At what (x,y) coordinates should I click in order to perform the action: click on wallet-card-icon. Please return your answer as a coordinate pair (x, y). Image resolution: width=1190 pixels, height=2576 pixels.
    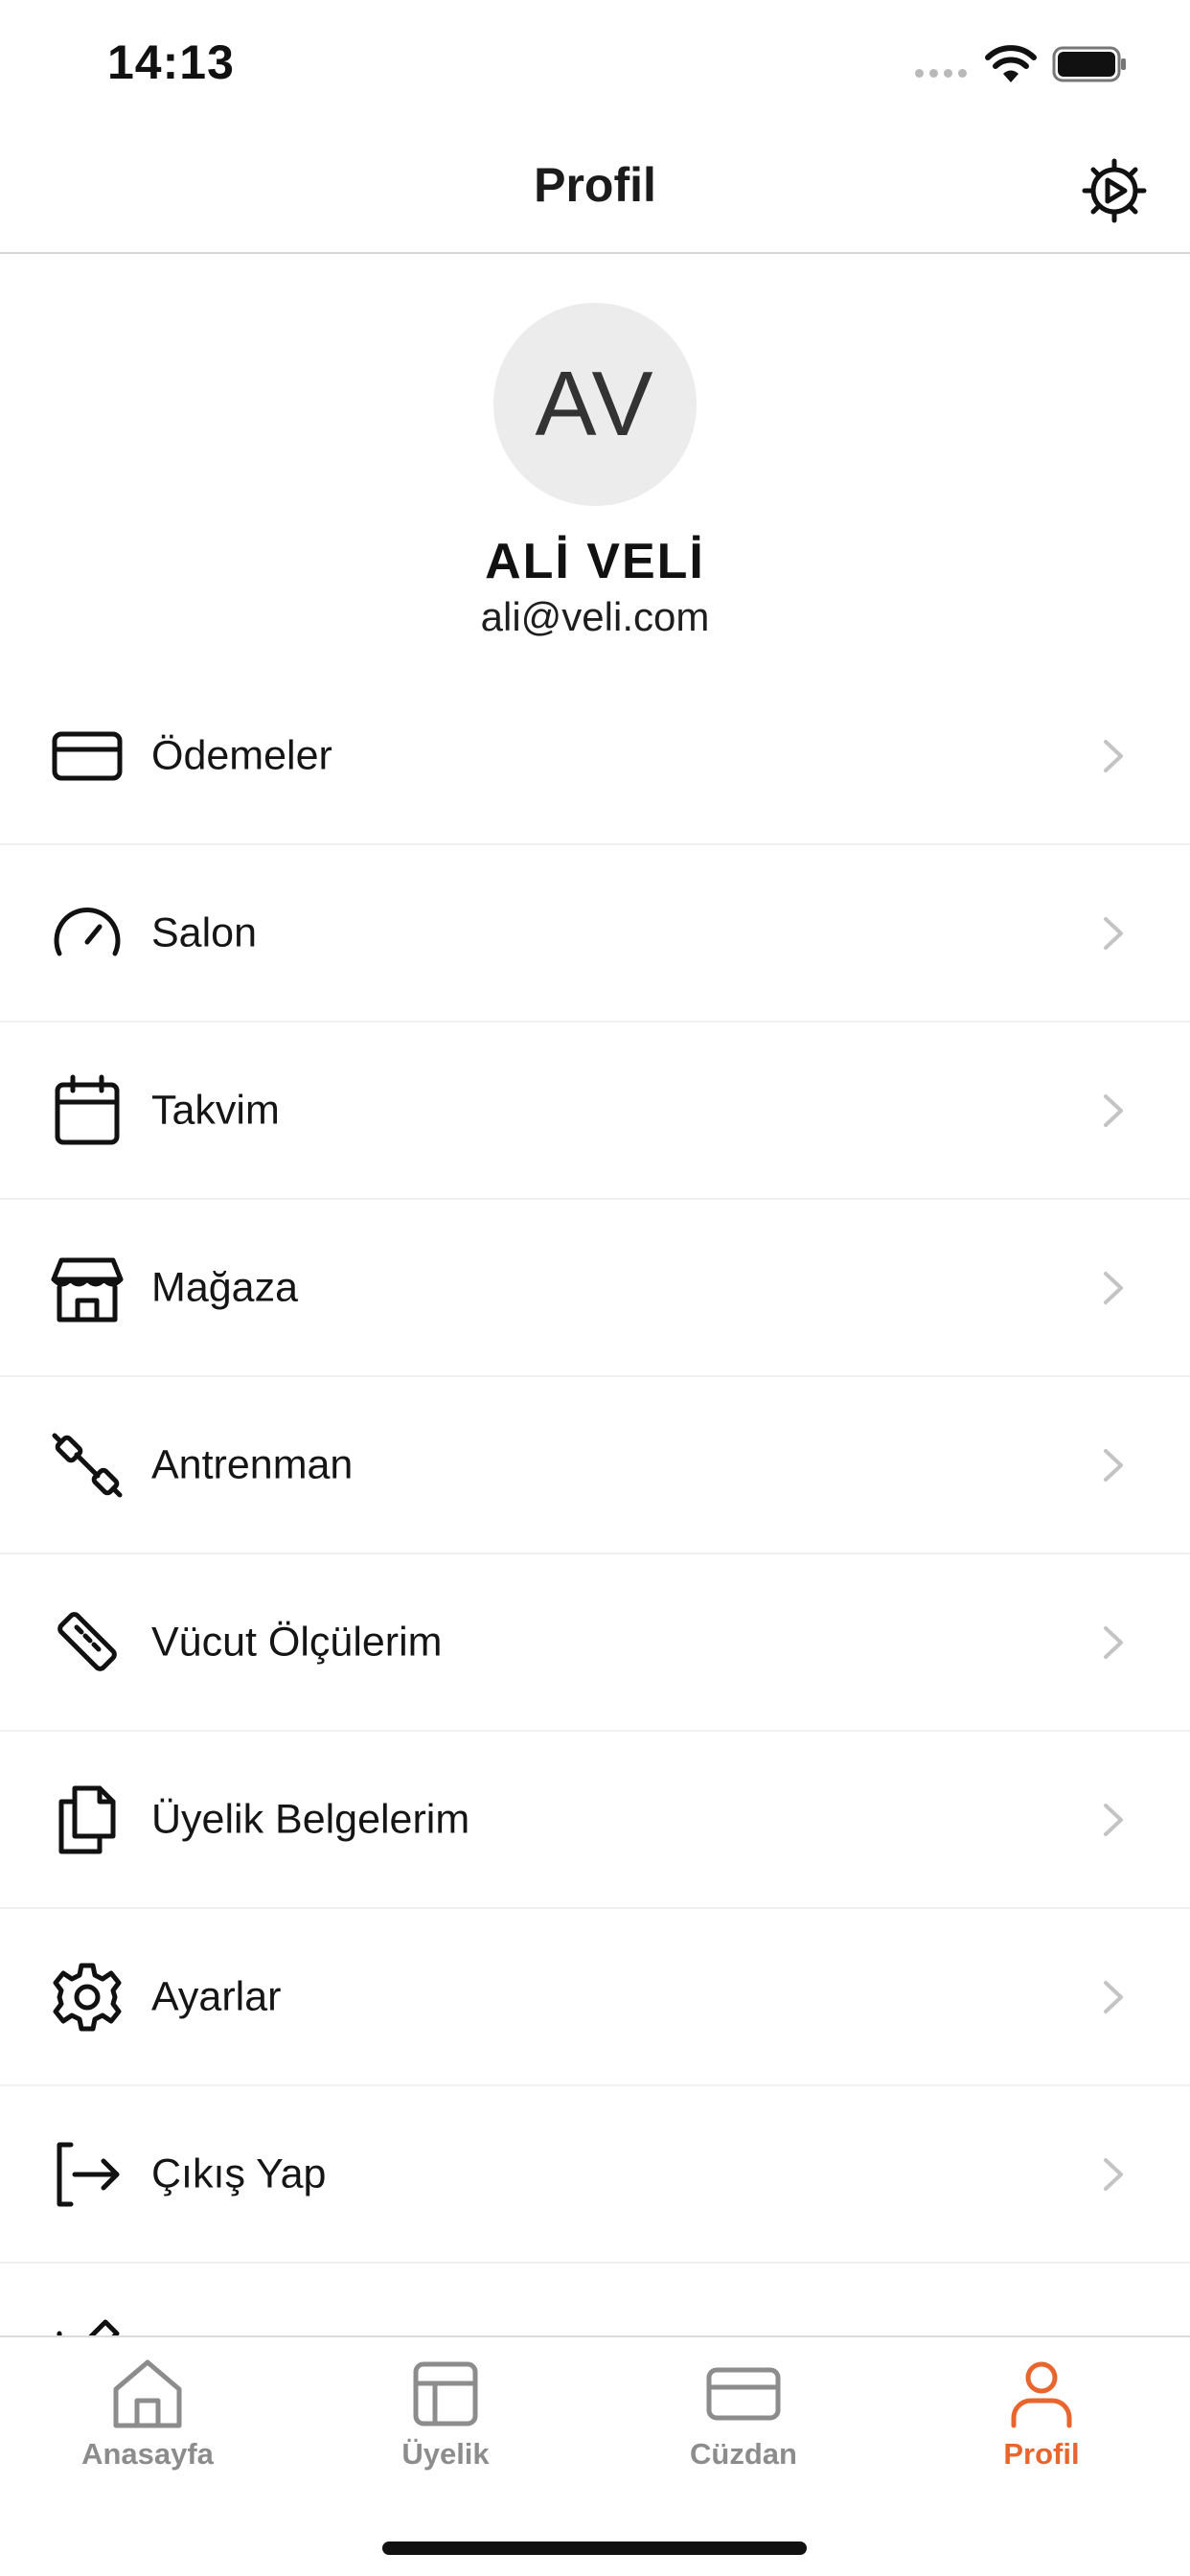
    Looking at the image, I should click on (744, 2394).